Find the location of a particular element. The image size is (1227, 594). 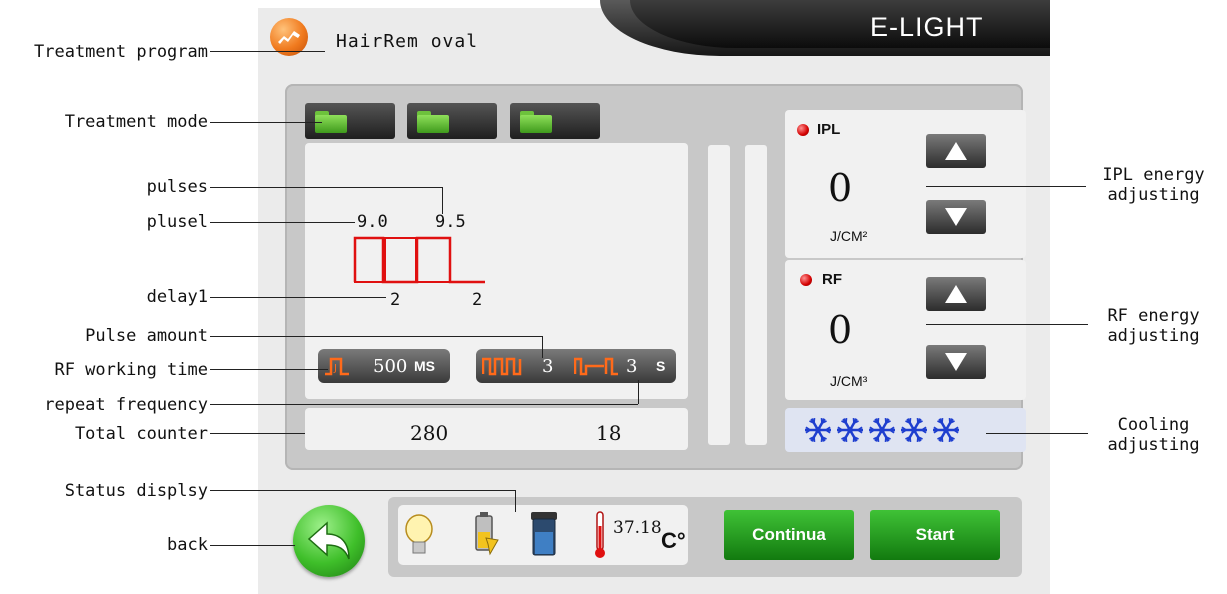

counter-panel is located at coordinates (496, 429).